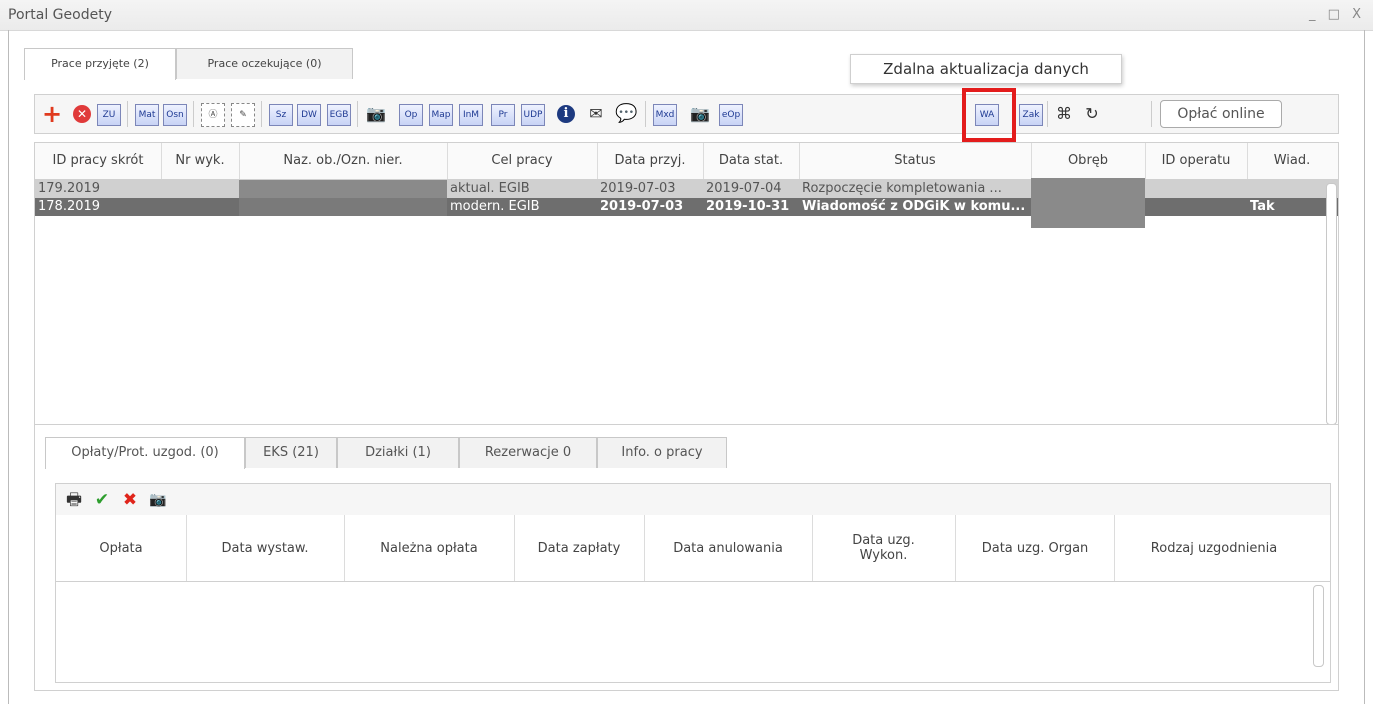 The image size is (1373, 704). What do you see at coordinates (60, 15) in the screenshot?
I see `window-title: Portal Geodety` at bounding box center [60, 15].